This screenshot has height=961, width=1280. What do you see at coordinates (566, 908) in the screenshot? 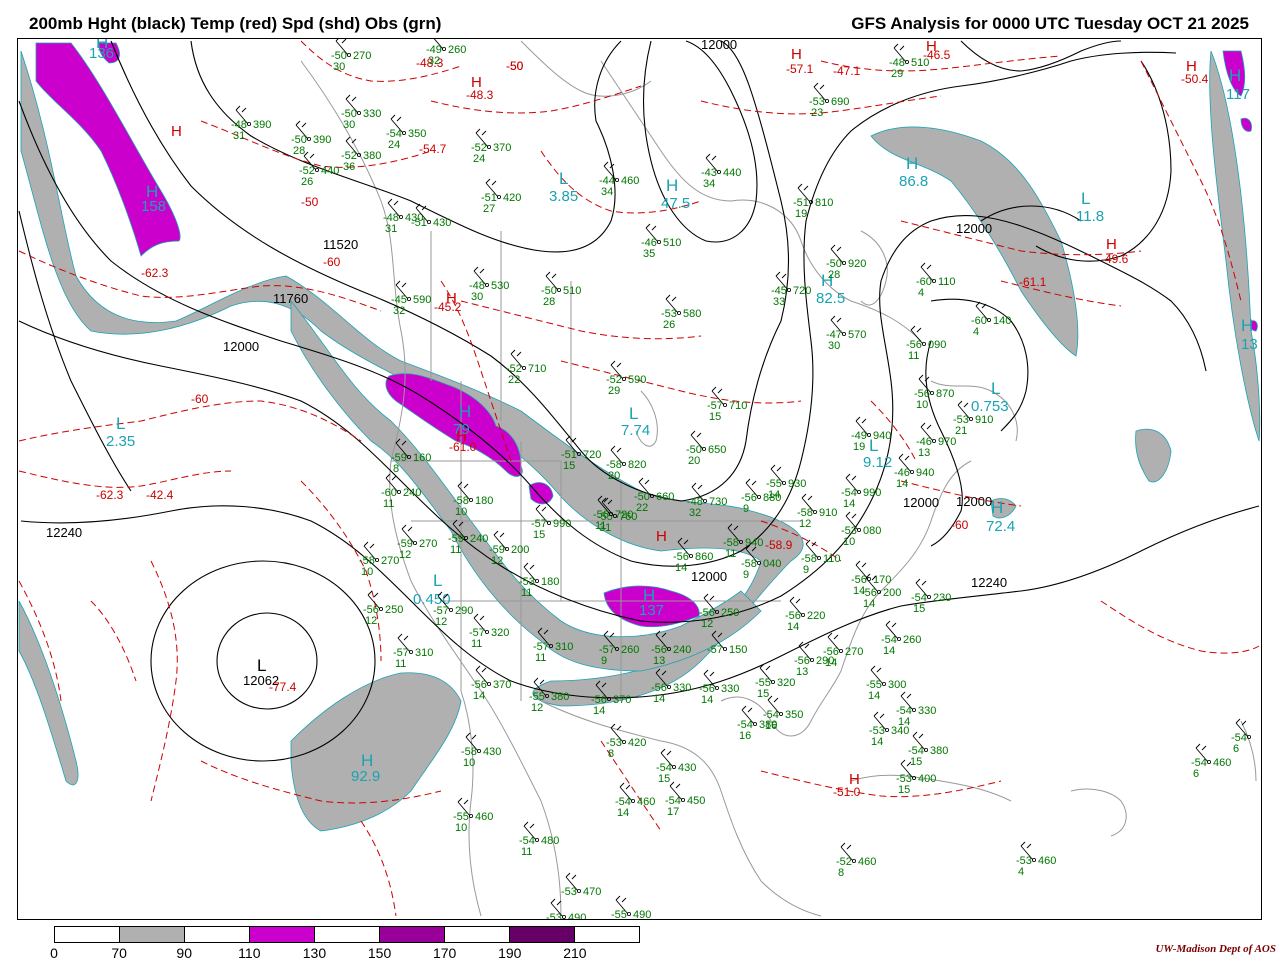
I see `station-plot: -53 490` at bounding box center [566, 908].